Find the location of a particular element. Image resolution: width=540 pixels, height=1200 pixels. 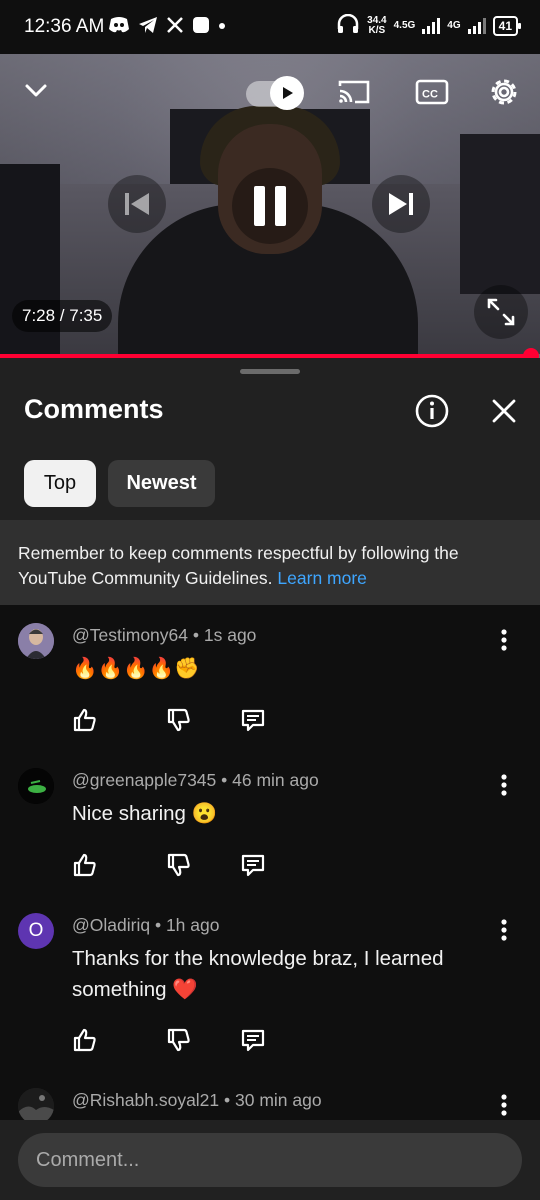

comment-meta: @Oladiriq • 1h ago is located at coordinates (146, 925).